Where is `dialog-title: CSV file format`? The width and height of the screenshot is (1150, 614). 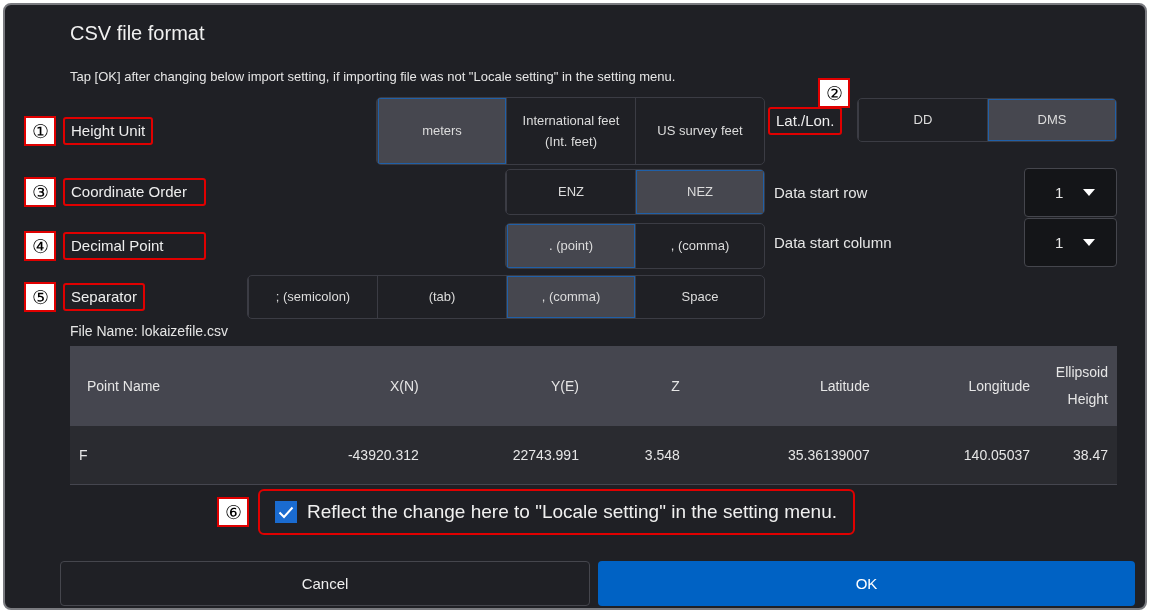 dialog-title: CSV file format is located at coordinates (137, 33).